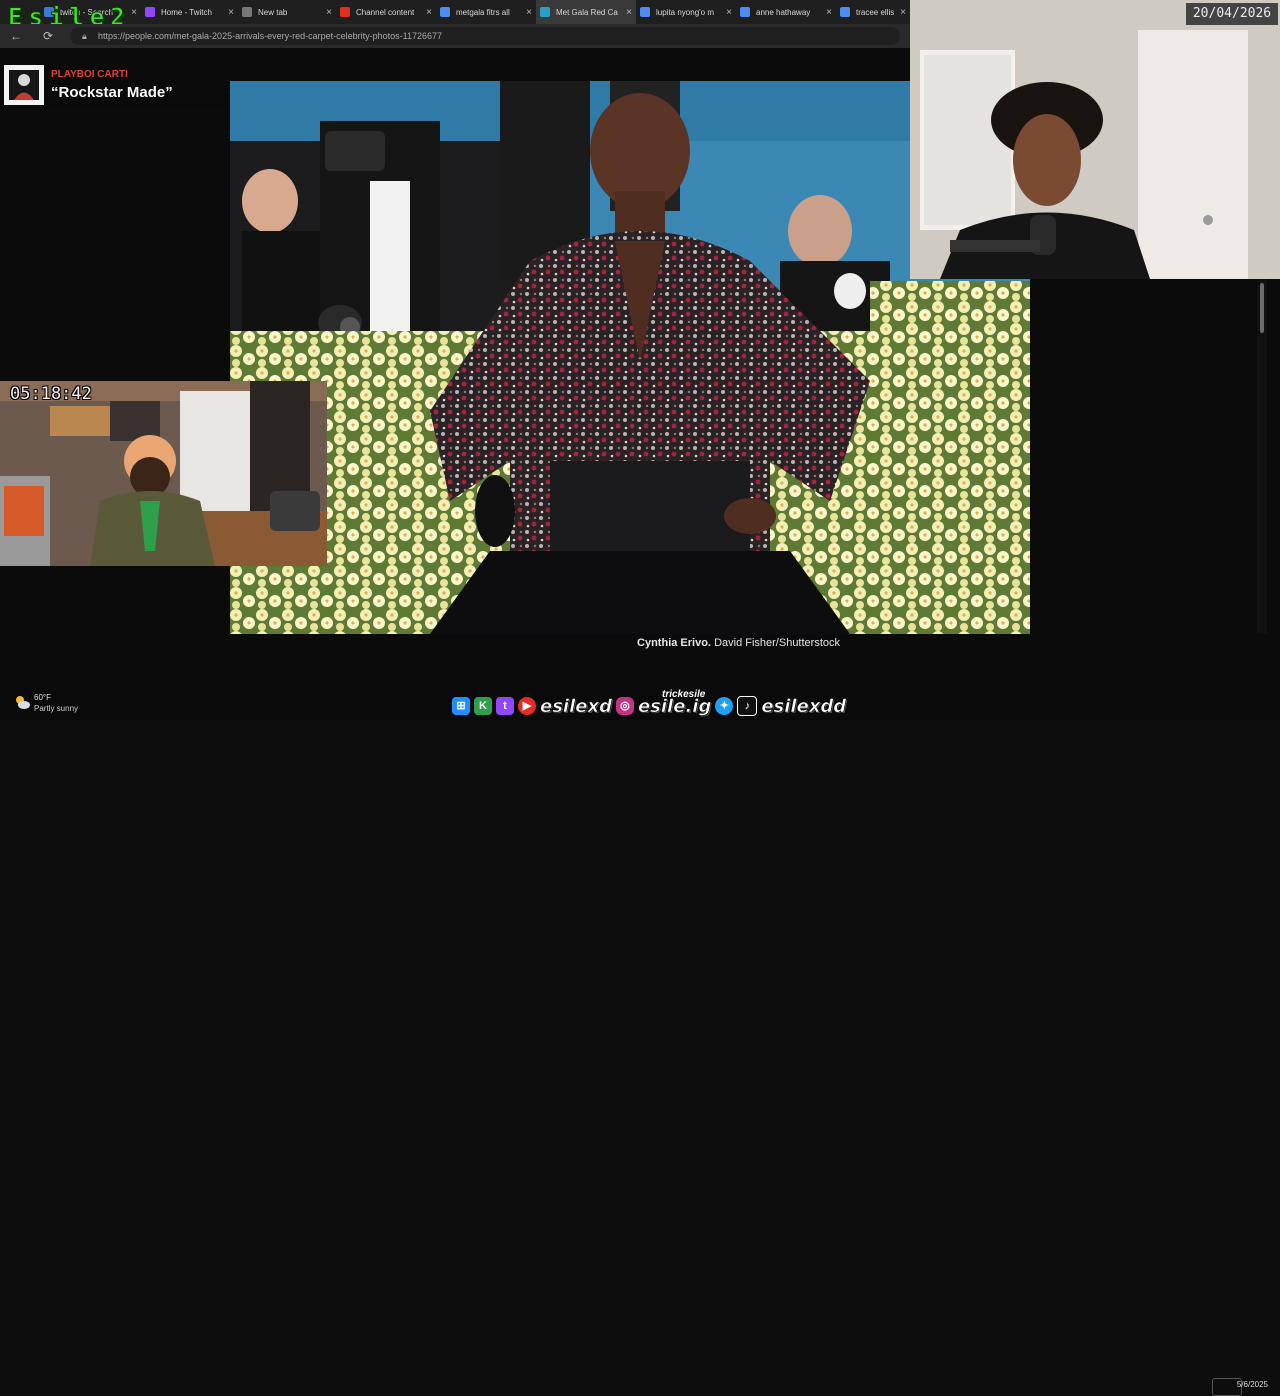 The image size is (1280, 1396). Describe the element at coordinates (876, 12) in the screenshot. I see `tab-label: tracee ellis ros` at that location.